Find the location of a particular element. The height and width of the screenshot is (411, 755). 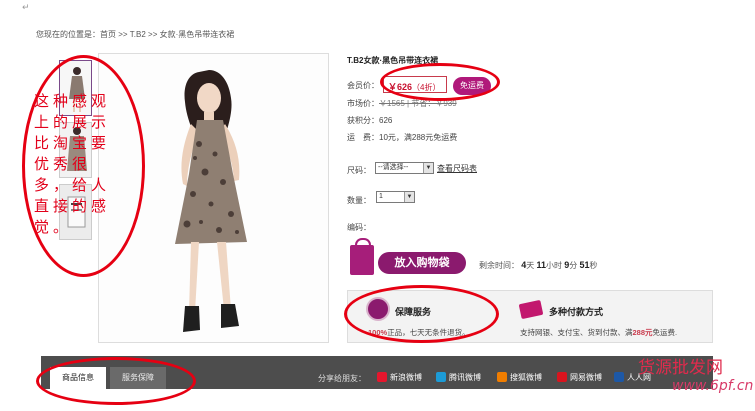

payment-text: 支持网银、支付宝、货到付款、满 is located at coordinates (576, 332).